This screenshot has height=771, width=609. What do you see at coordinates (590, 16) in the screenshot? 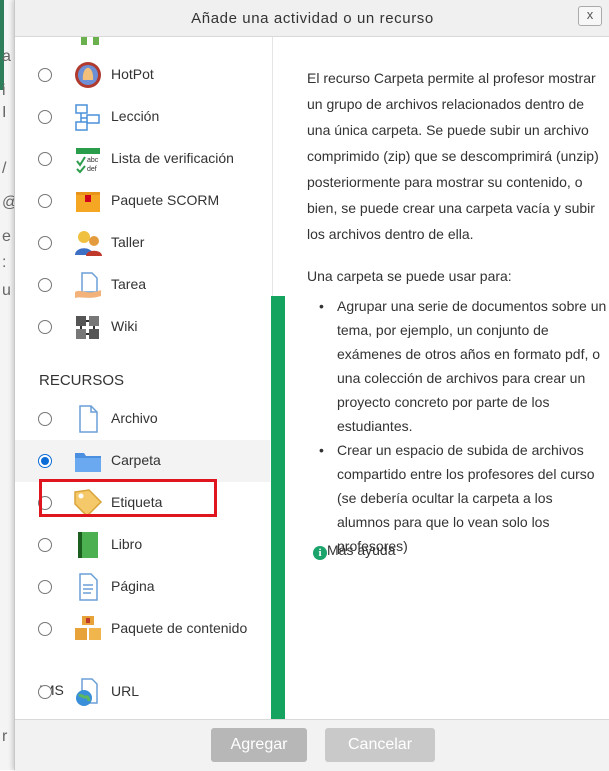
I see `close-button: x` at bounding box center [590, 16].